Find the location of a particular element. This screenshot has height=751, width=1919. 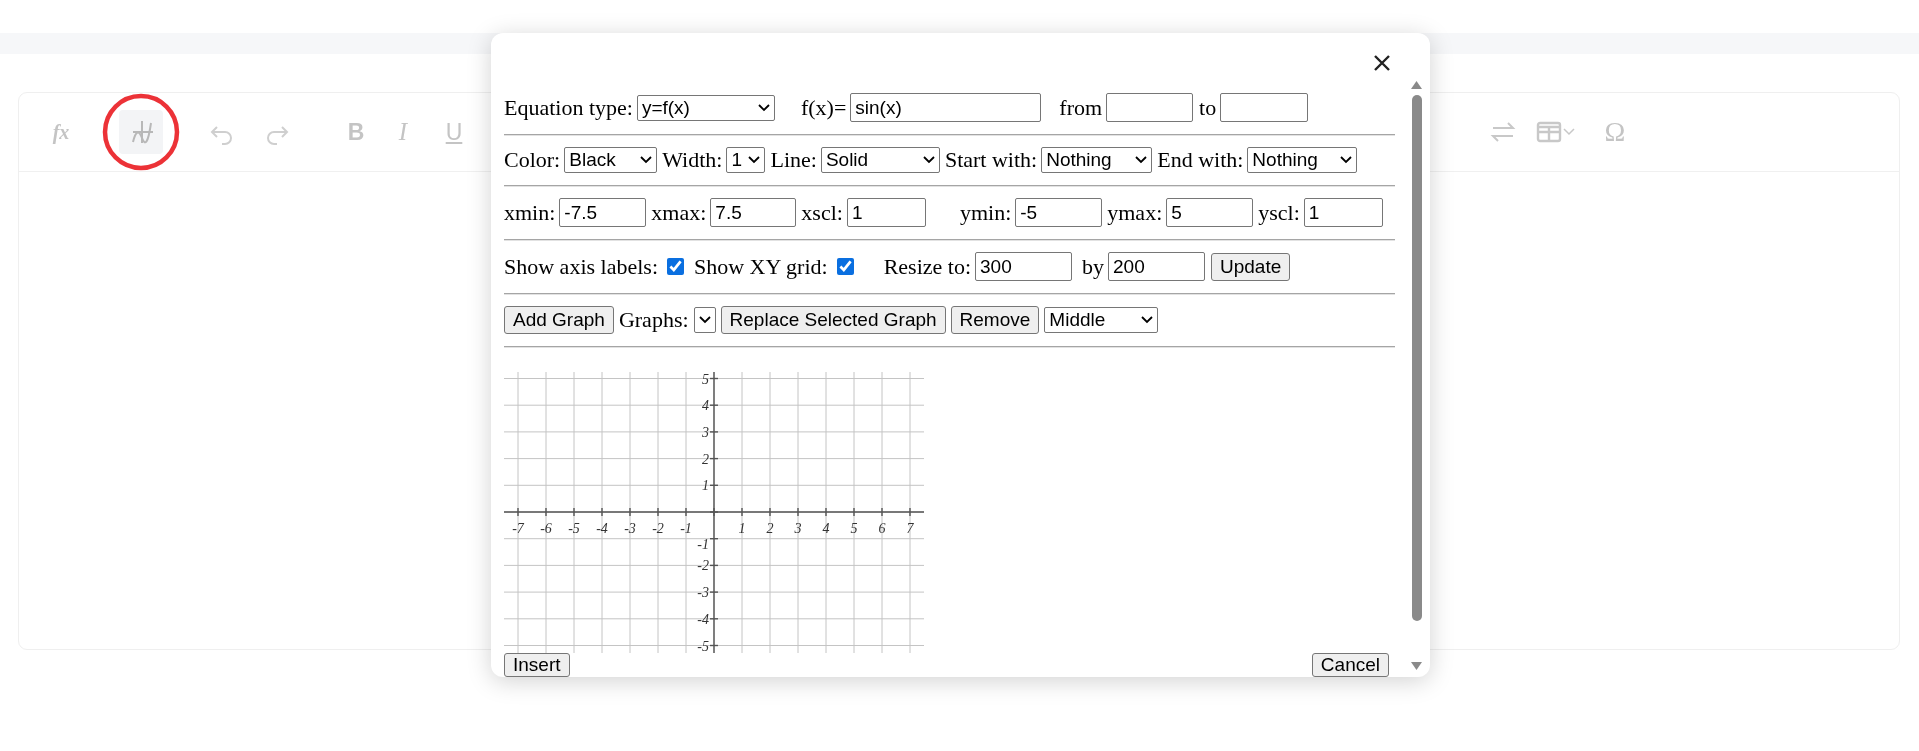

axis-label: 7 is located at coordinates (910, 528).